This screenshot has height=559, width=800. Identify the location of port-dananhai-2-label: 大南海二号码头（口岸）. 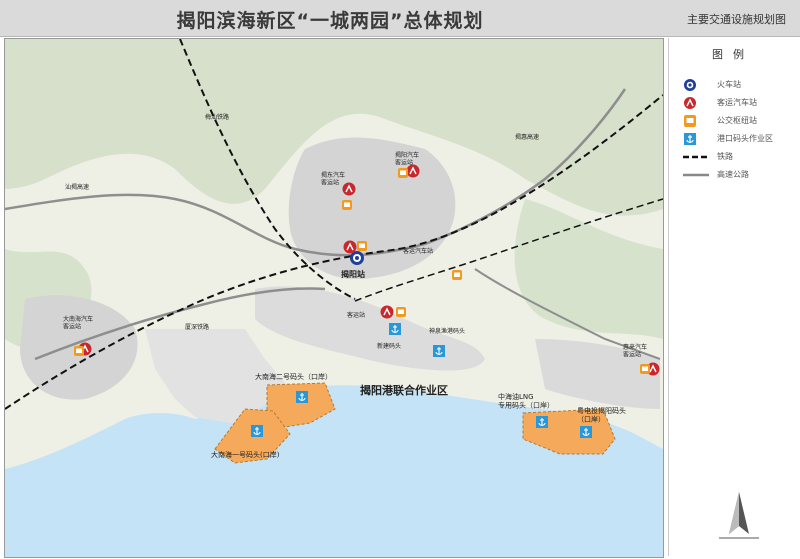
(293, 376).